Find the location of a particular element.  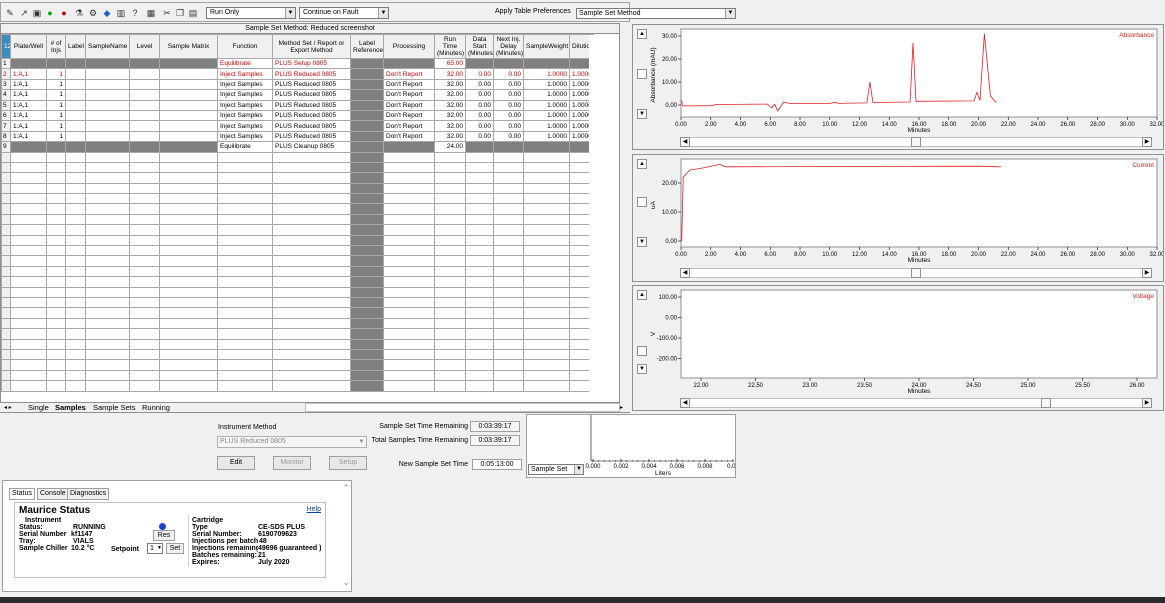

chevron-right-icon: ▶ is located at coordinates (1147, 142).